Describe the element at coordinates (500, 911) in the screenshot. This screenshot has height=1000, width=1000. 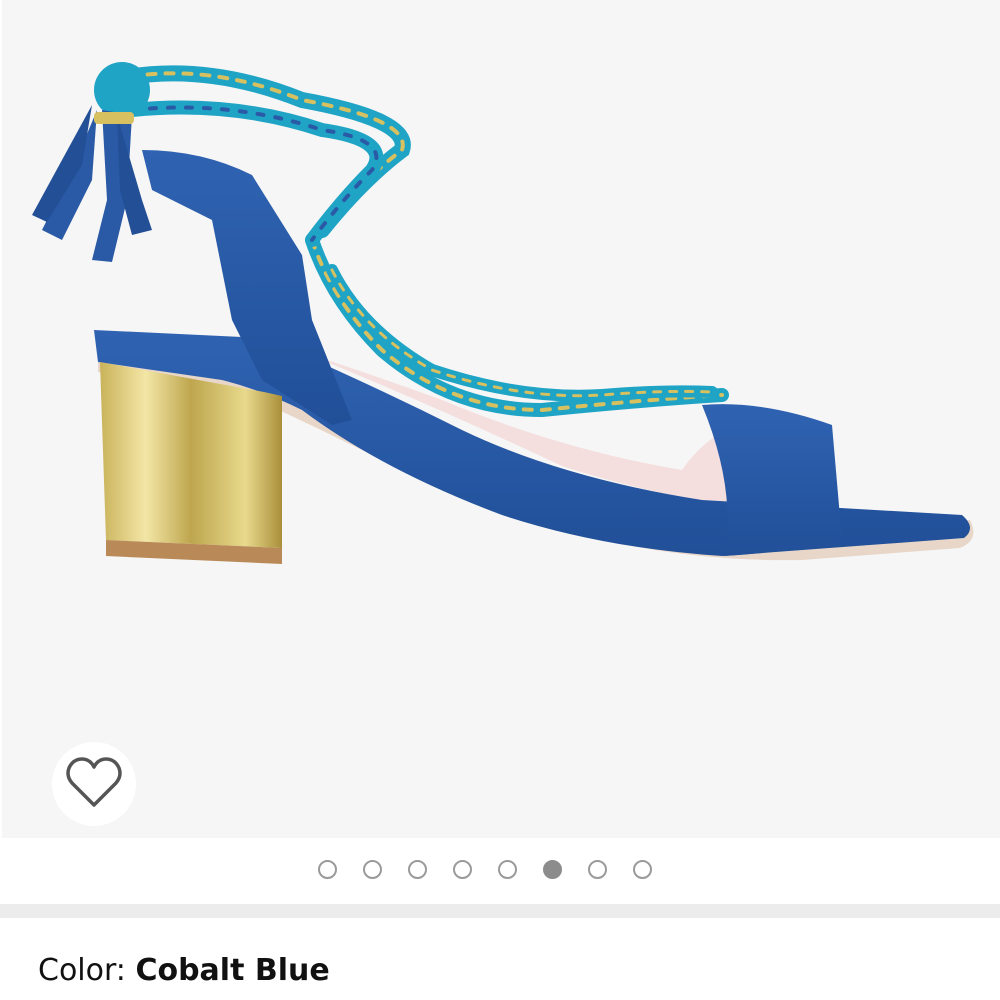
I see `section-divider` at that location.